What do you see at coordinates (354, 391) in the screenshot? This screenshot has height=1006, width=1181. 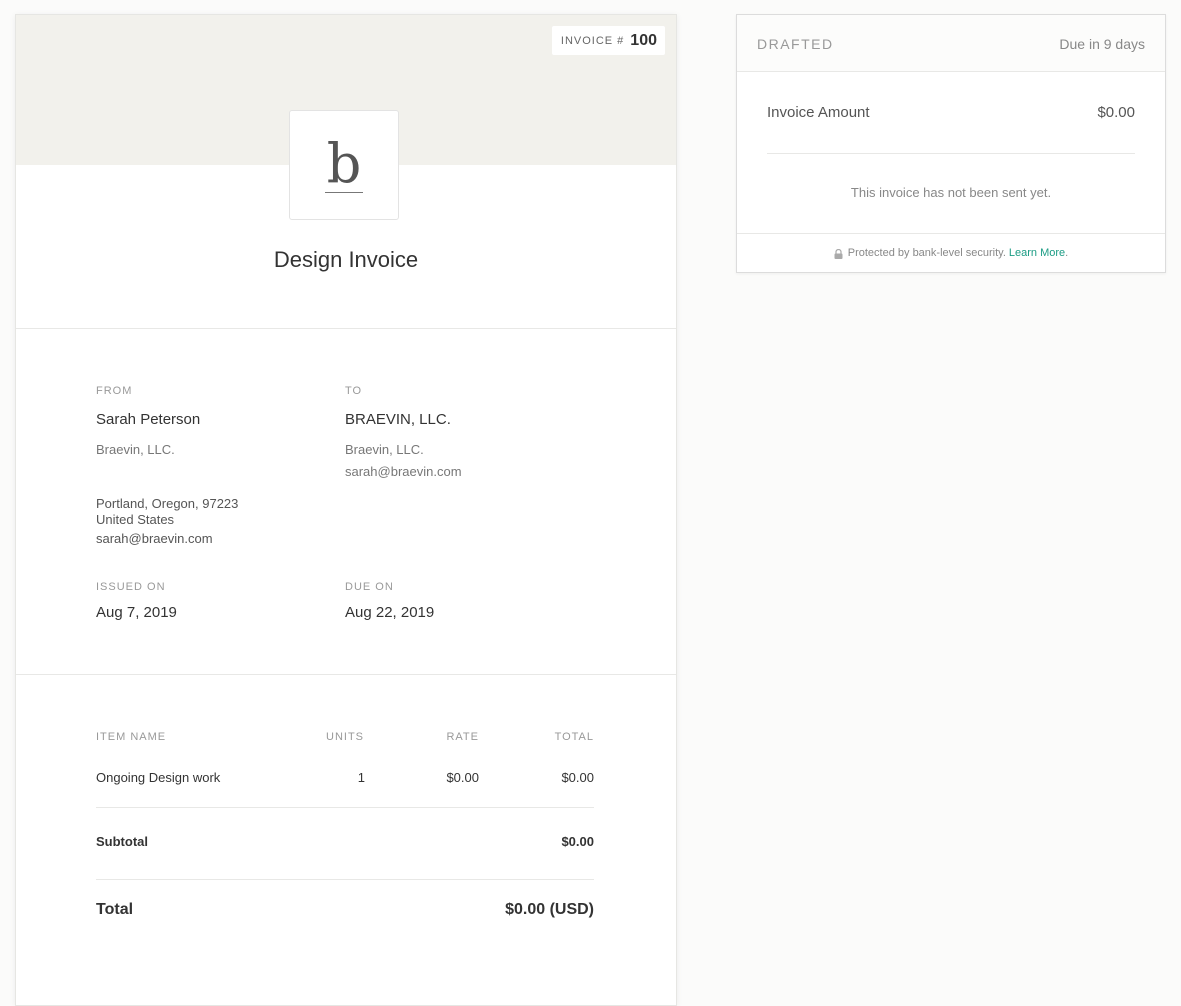 I see `to-label: TO` at bounding box center [354, 391].